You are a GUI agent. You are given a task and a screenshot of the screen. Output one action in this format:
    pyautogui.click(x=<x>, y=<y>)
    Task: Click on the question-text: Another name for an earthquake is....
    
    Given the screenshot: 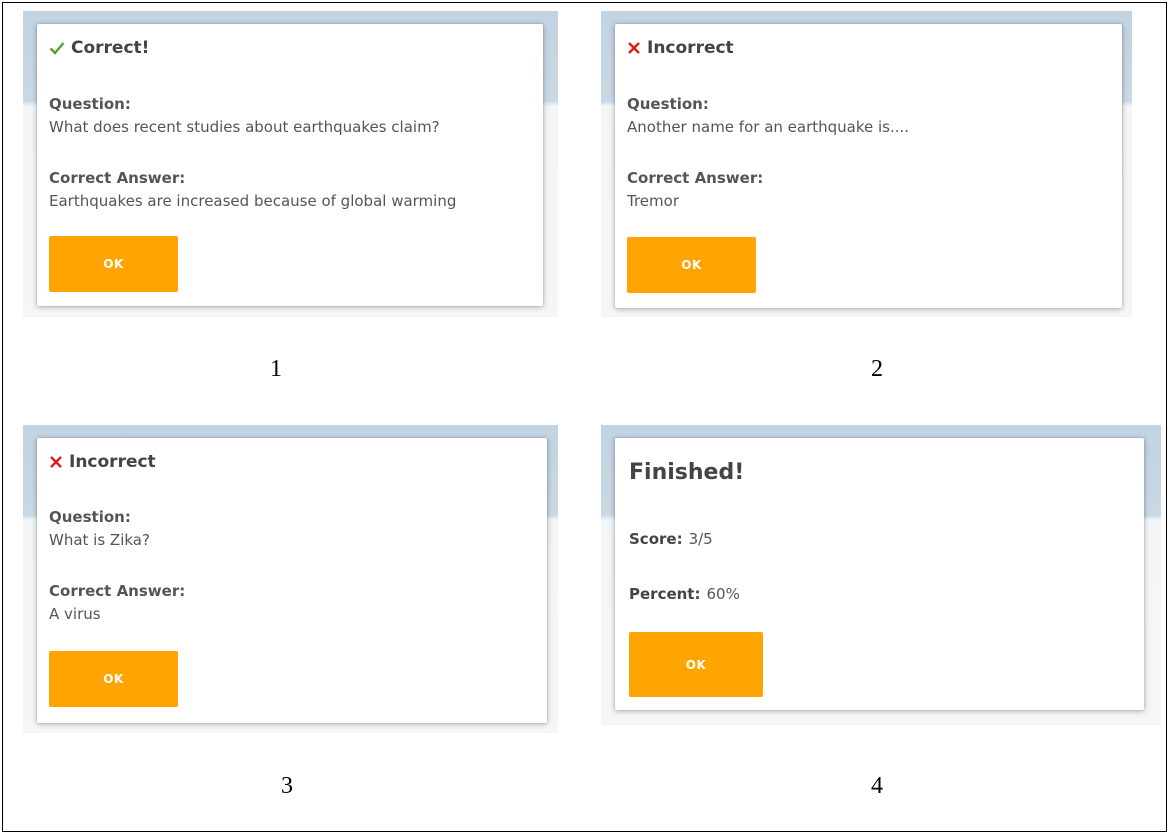 What is the action you would take?
    pyautogui.click(x=768, y=127)
    